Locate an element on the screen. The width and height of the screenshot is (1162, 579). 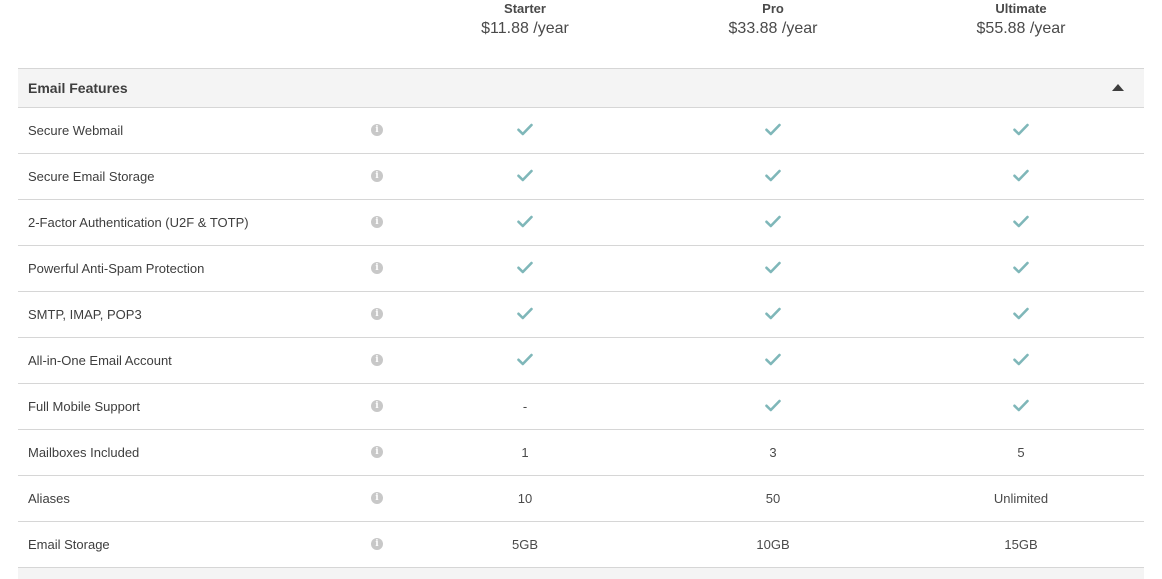
feature-name: Email Storage is located at coordinates (69, 544).